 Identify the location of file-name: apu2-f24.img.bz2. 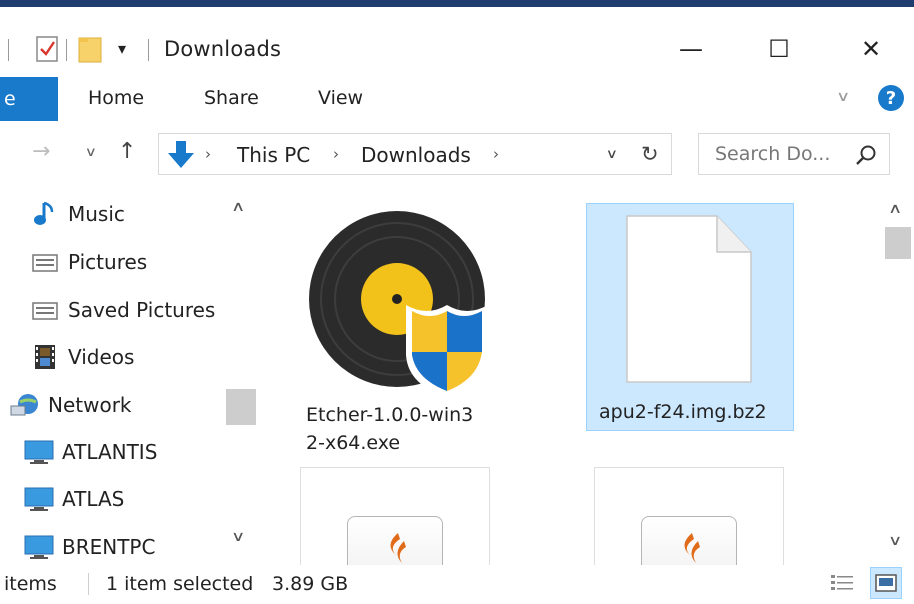
(683, 412).